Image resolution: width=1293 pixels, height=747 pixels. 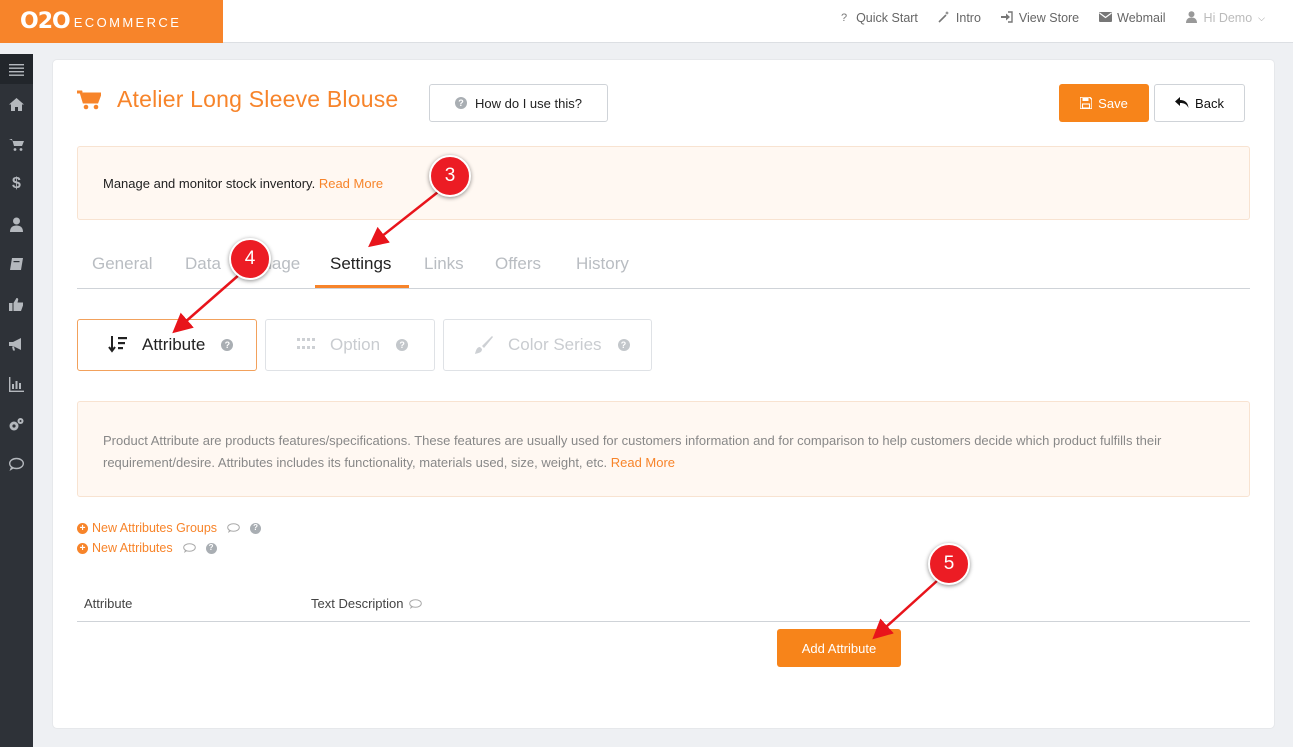 I want to click on floppy-disk-icon, so click(x=1086, y=103).